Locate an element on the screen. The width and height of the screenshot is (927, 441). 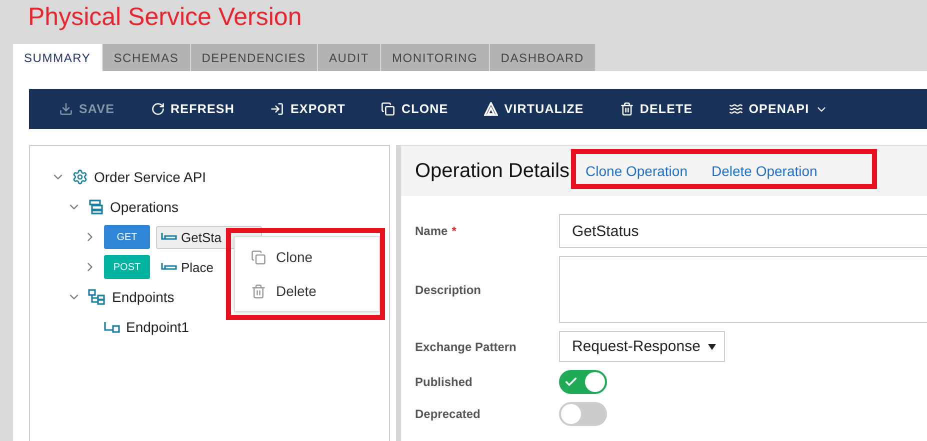
toolbar-button: CLONE is located at coordinates (414, 109).